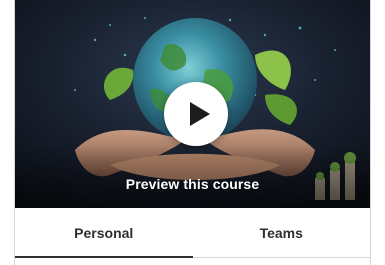 The image size is (385, 265). Describe the element at coordinates (200, 114) in the screenshot. I see `play-icon` at that location.